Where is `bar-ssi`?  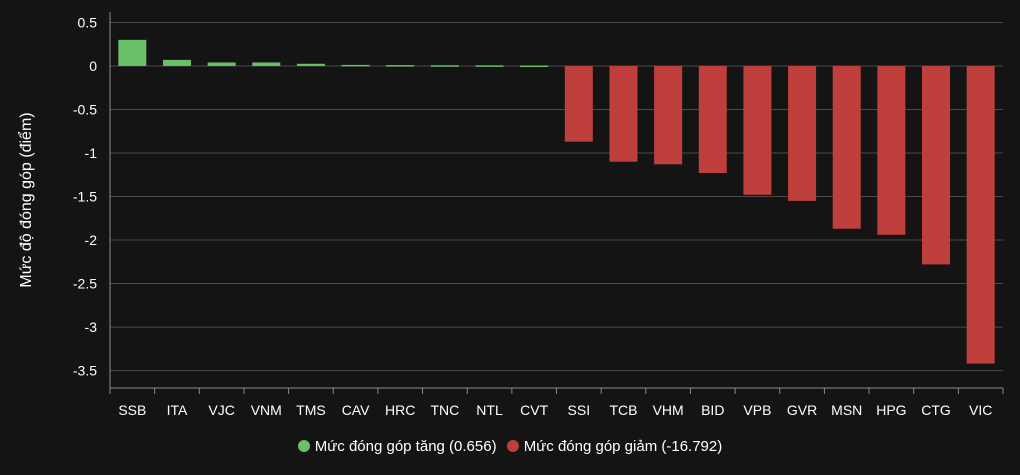 bar-ssi is located at coordinates (578, 103).